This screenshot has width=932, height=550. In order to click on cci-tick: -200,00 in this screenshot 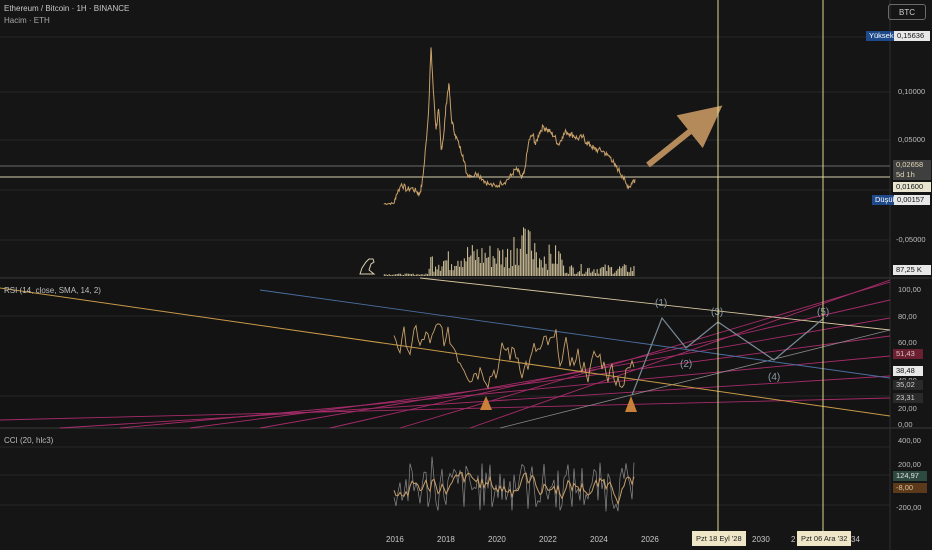, I will do `click(909, 507)`.